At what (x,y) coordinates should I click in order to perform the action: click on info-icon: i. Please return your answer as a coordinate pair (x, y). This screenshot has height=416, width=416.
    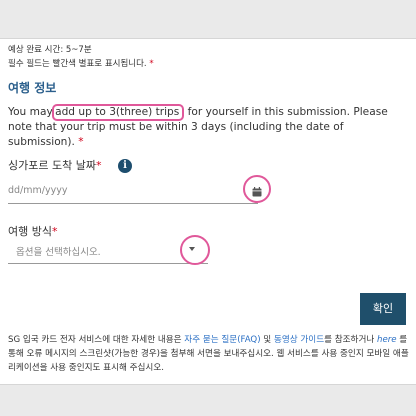
    Looking at the image, I should click on (125, 166).